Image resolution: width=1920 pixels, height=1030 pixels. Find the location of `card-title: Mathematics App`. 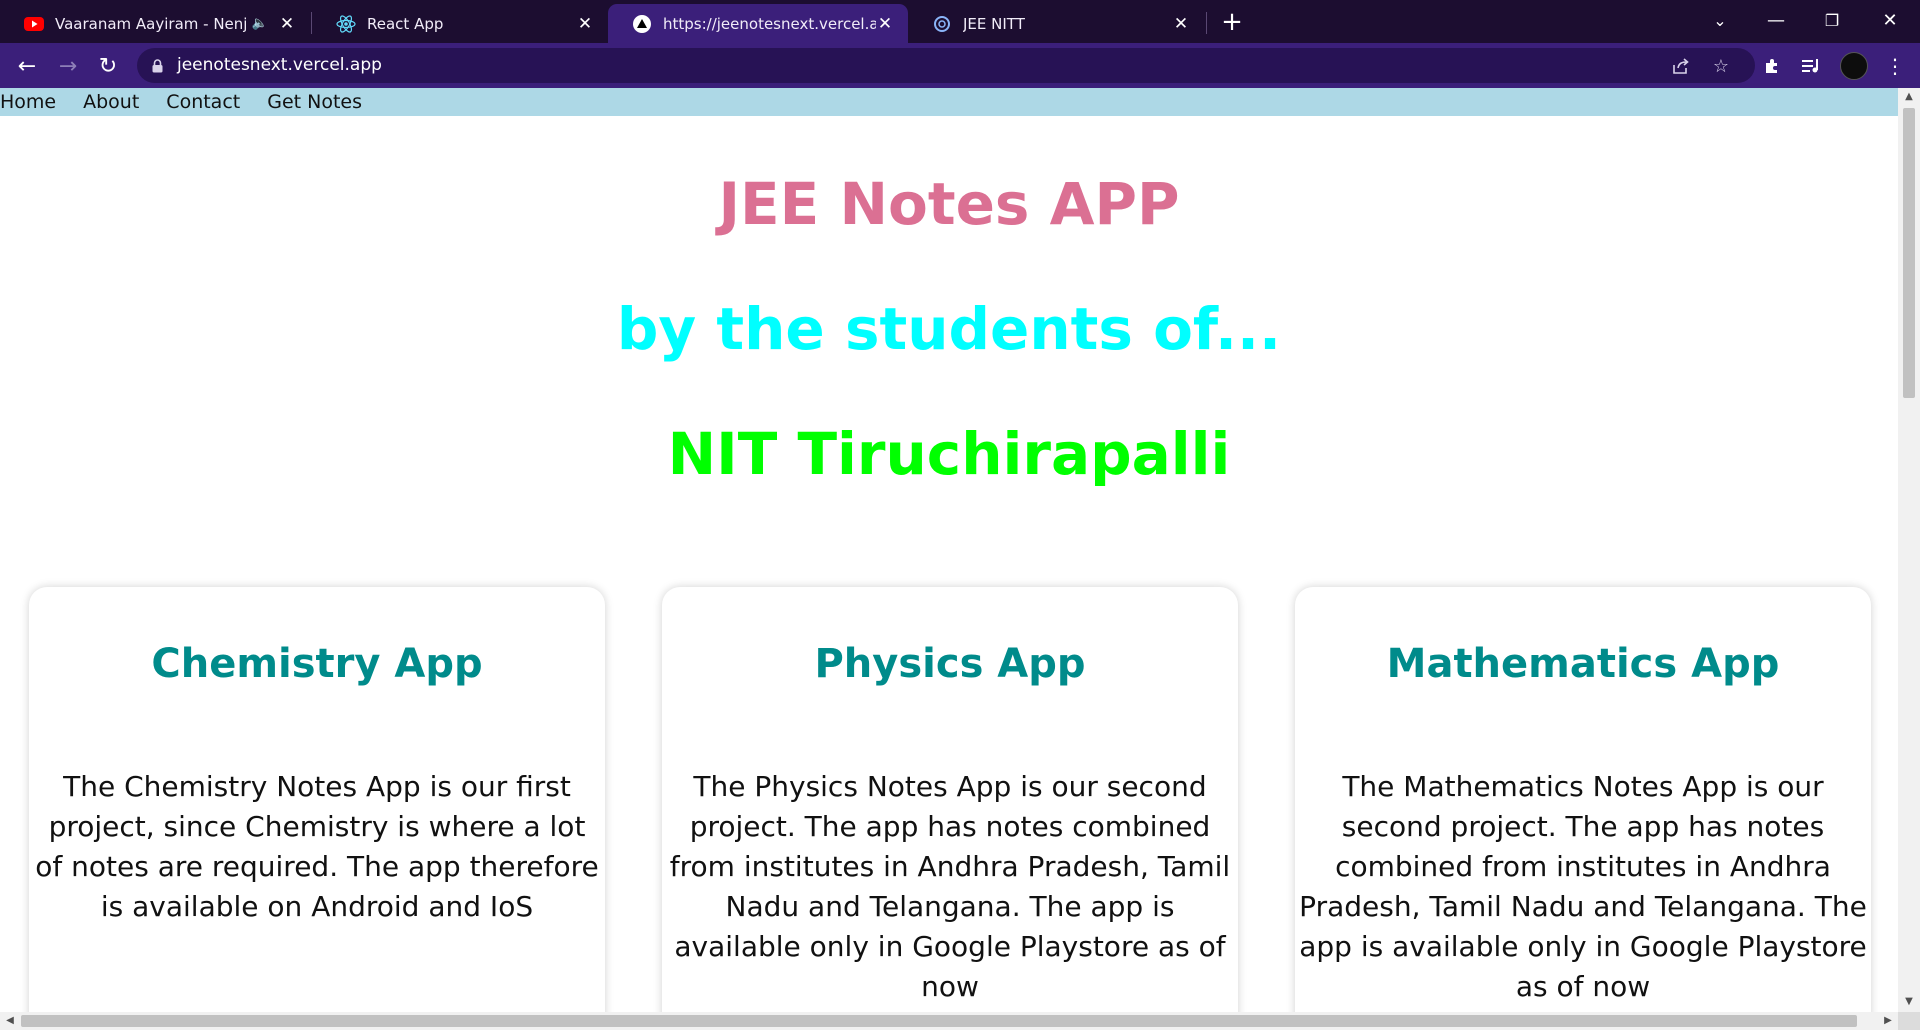

card-title: Mathematics App is located at coordinates (1583, 664).